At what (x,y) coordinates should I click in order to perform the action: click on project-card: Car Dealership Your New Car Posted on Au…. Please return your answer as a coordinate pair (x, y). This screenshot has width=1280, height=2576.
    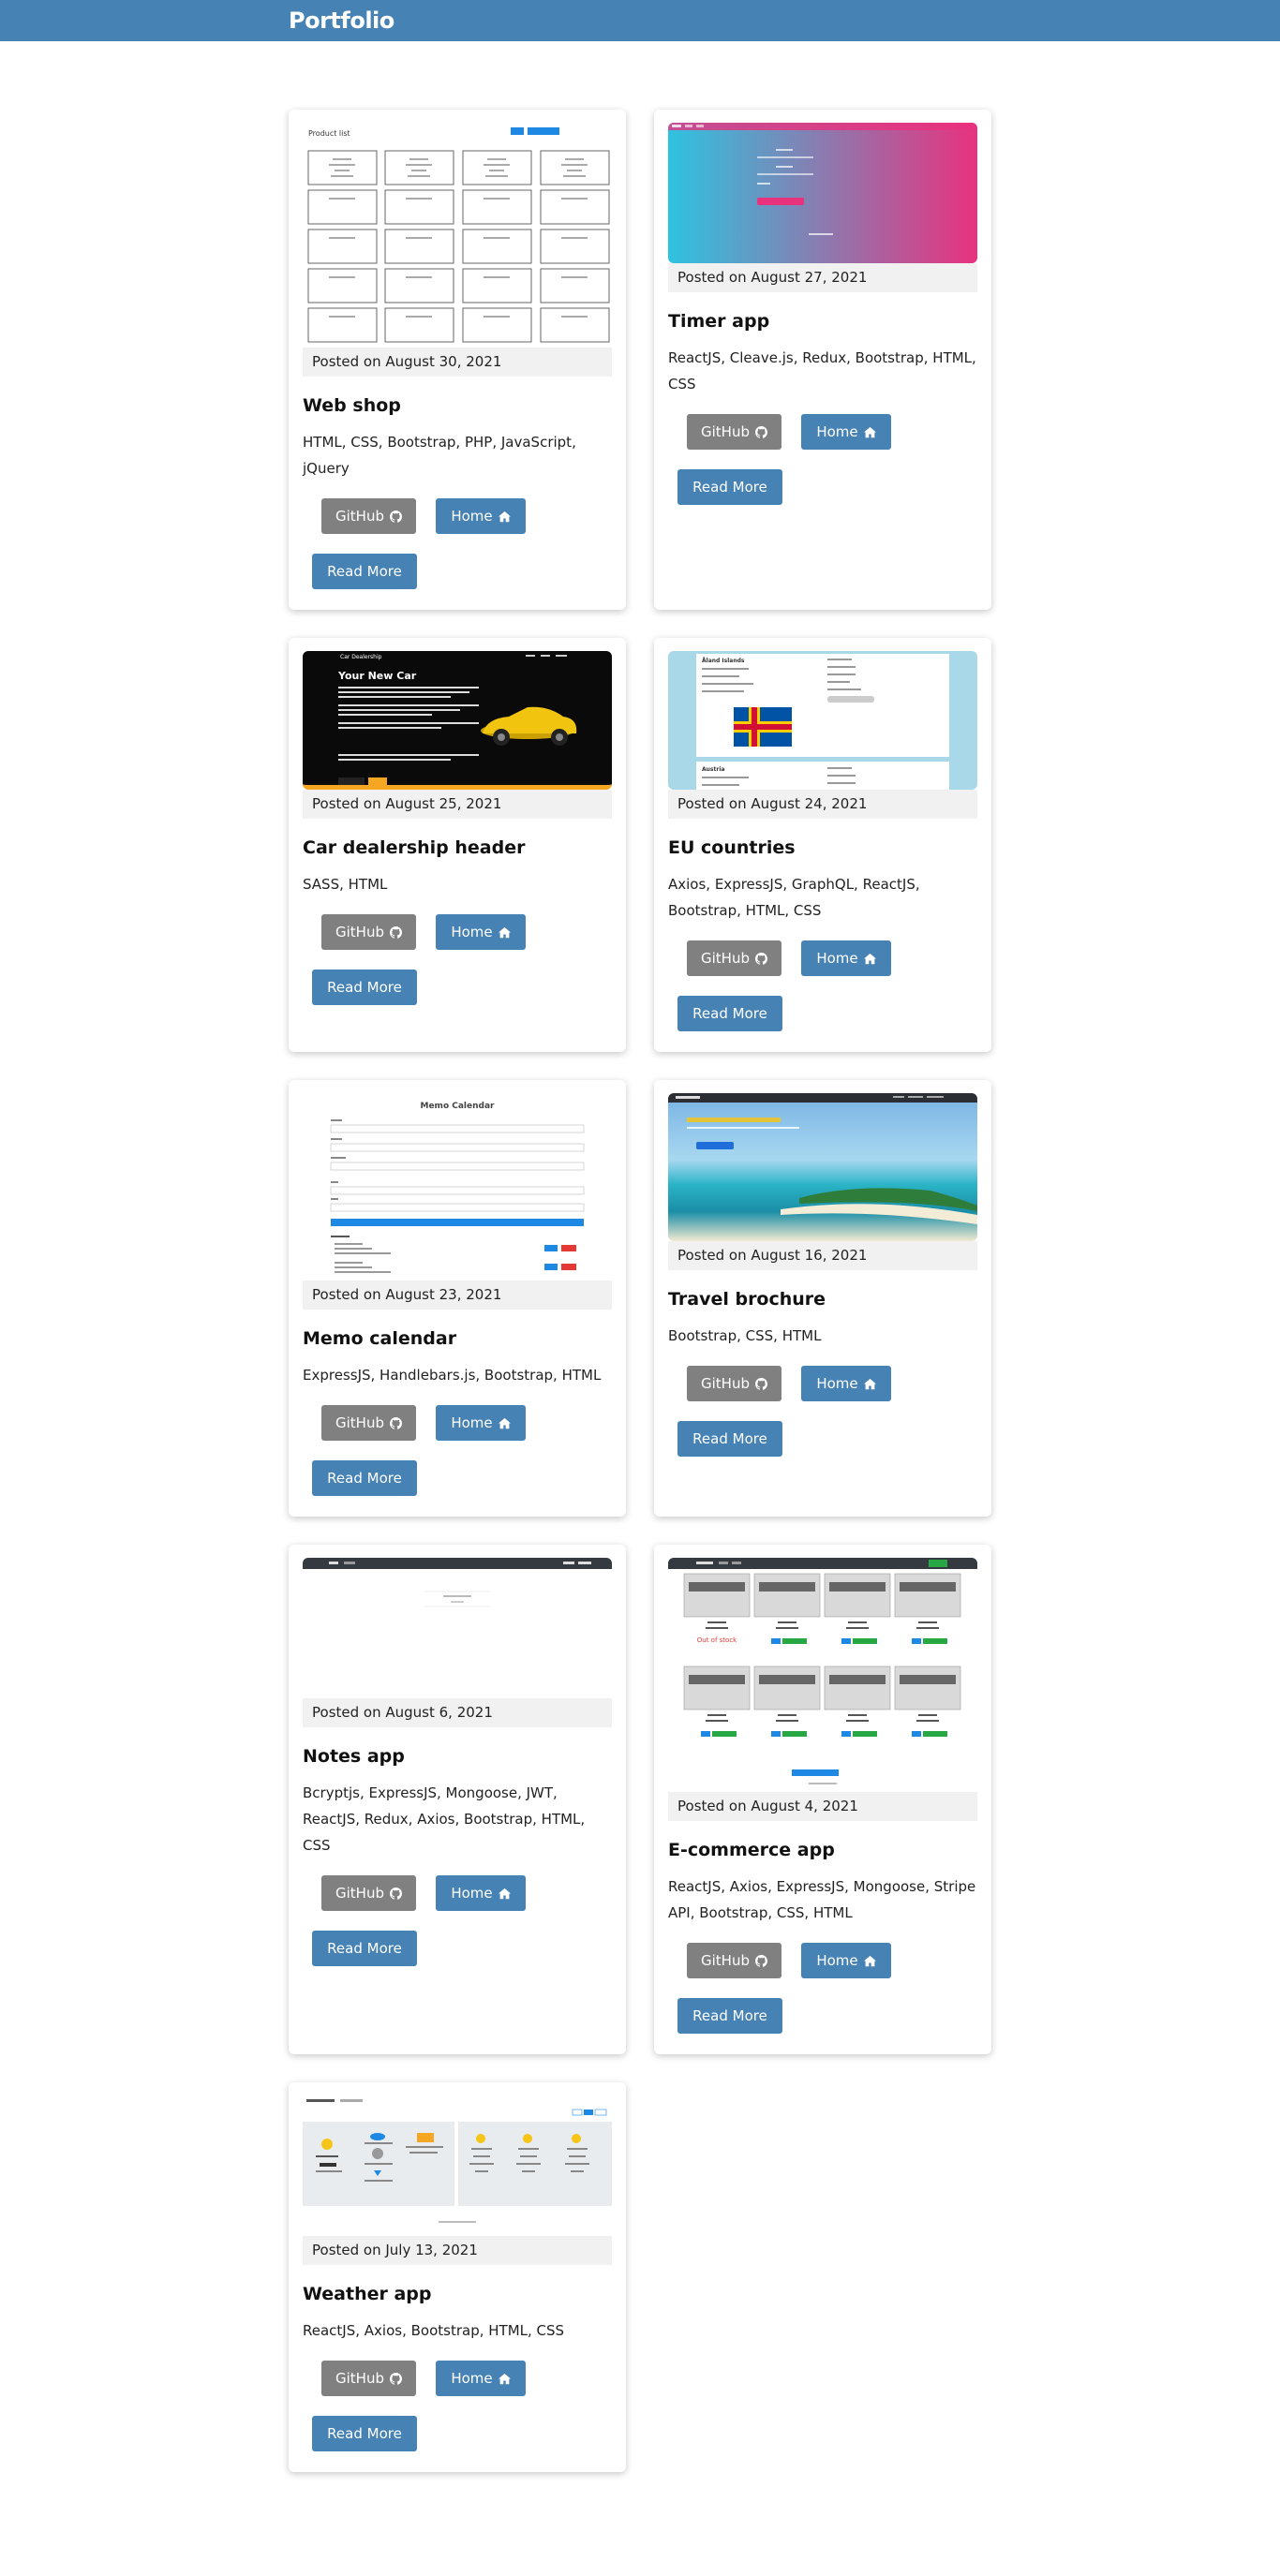
    Looking at the image, I should click on (457, 845).